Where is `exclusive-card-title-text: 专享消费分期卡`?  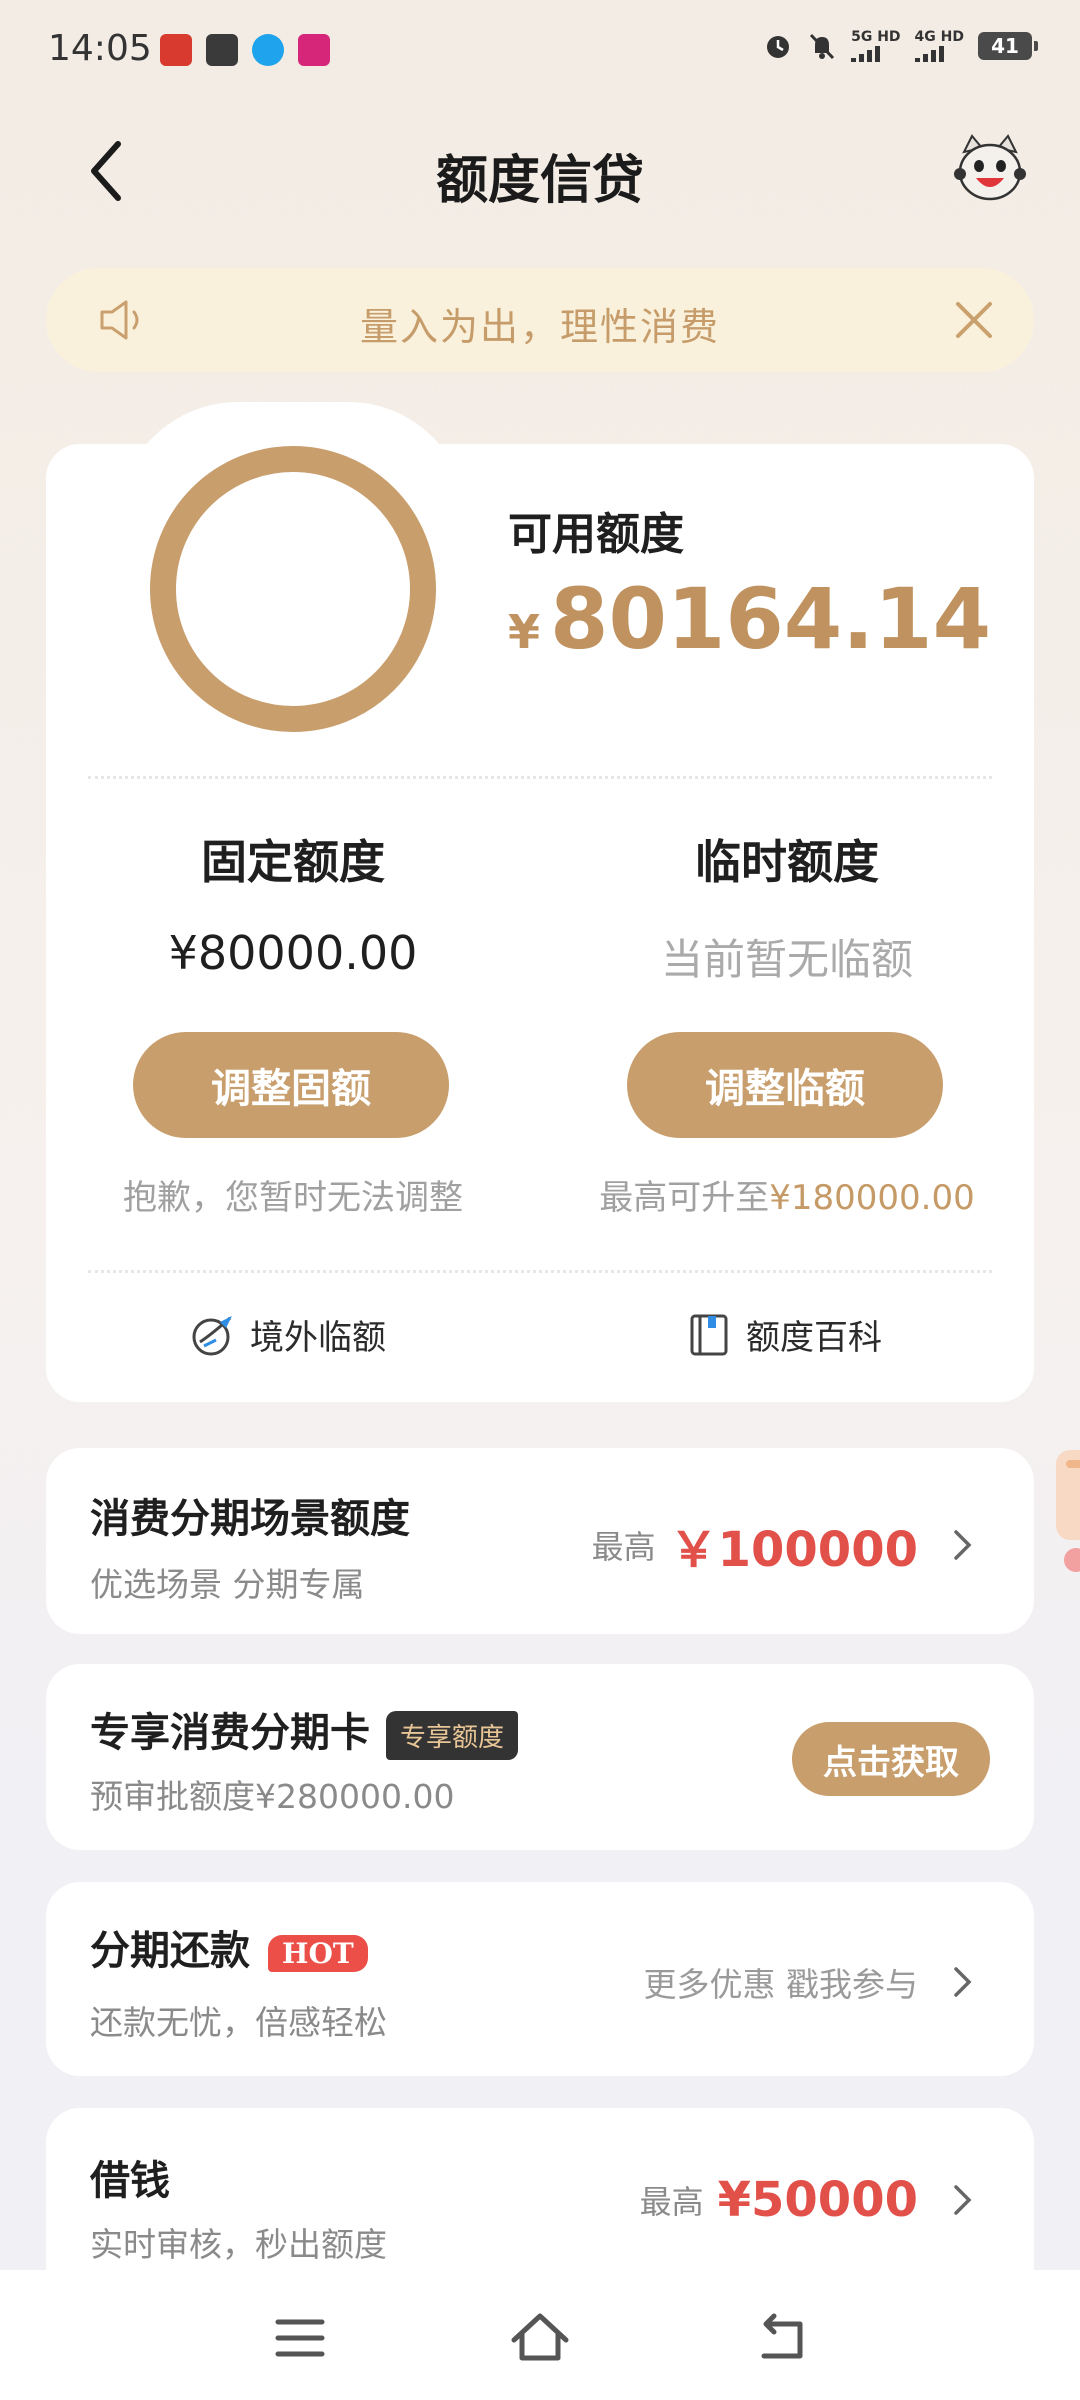 exclusive-card-title-text: 专享消费分期卡 is located at coordinates (230, 1733).